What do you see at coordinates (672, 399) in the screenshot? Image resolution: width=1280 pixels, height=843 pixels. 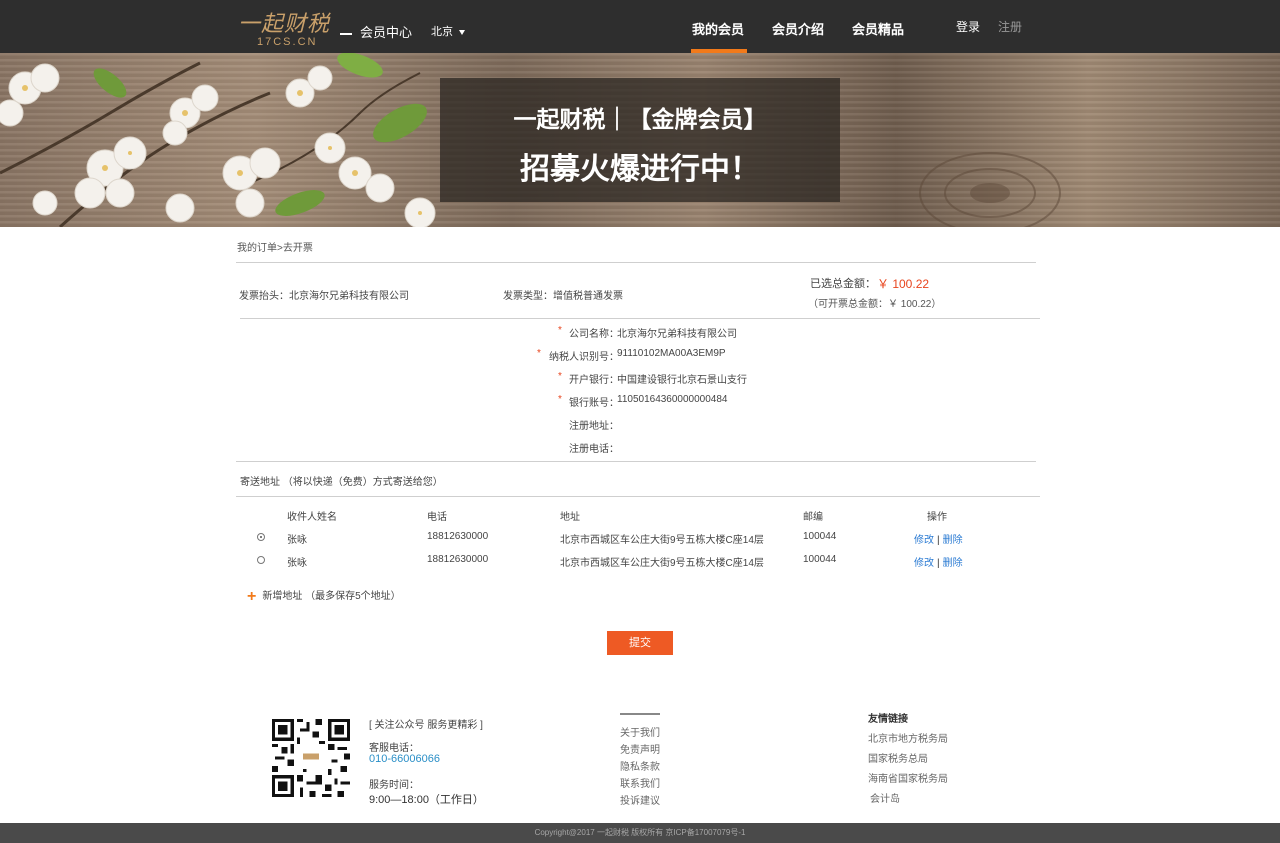 I see `form-value: 11050164360000000484` at bounding box center [672, 399].